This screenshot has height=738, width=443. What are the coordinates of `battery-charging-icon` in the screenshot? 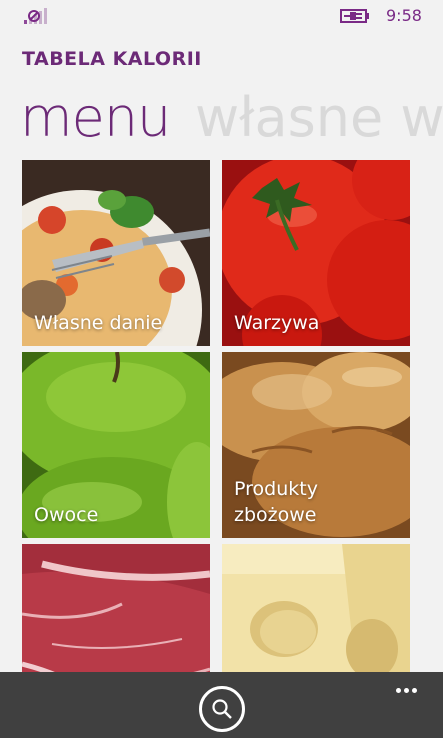 It's located at (354, 16).